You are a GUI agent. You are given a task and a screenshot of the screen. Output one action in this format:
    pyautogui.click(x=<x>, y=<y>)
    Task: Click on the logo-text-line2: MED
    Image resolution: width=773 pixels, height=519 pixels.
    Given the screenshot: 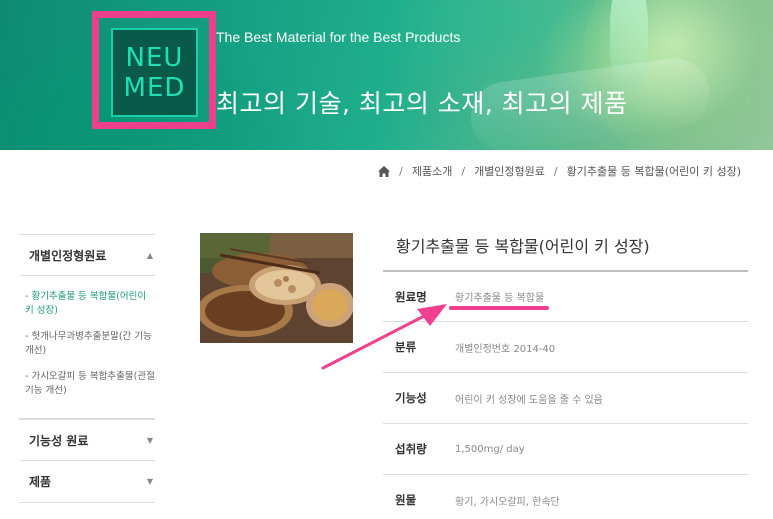 What is the action you would take?
    pyautogui.click(x=154, y=87)
    